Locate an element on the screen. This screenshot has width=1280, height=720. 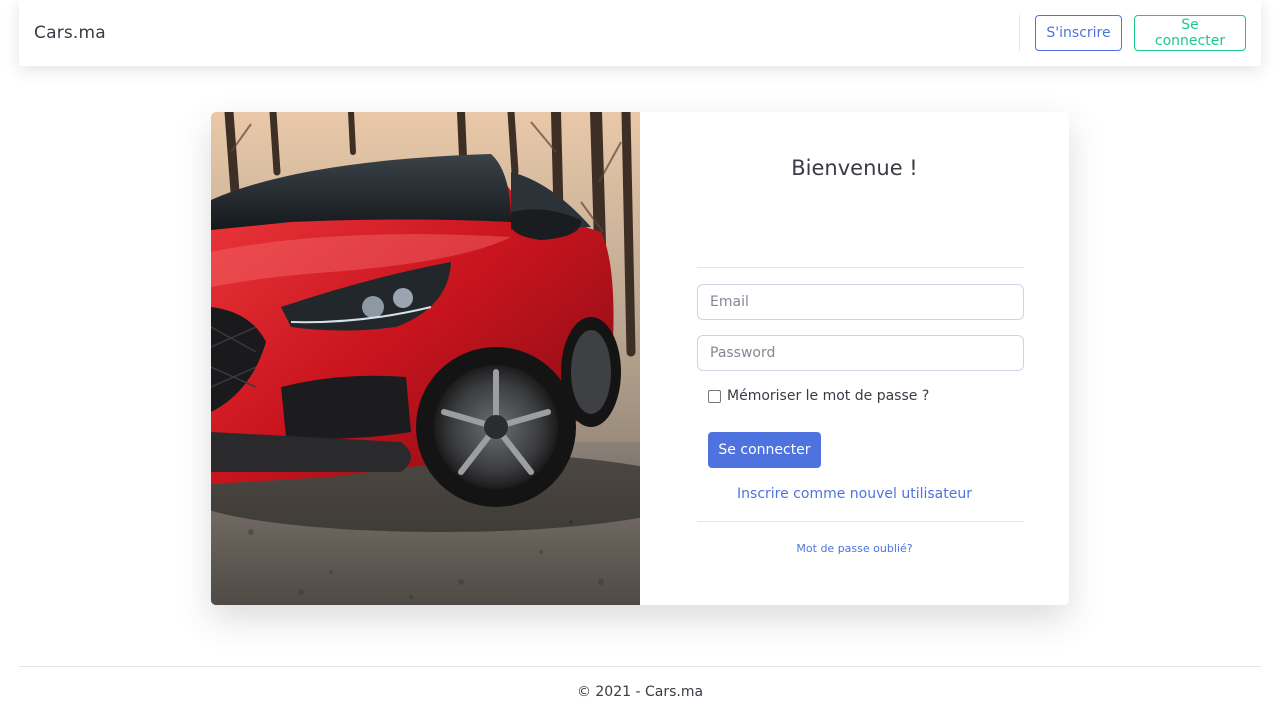
remember-label: Mémoriser le mot de passe ? is located at coordinates (828, 396).